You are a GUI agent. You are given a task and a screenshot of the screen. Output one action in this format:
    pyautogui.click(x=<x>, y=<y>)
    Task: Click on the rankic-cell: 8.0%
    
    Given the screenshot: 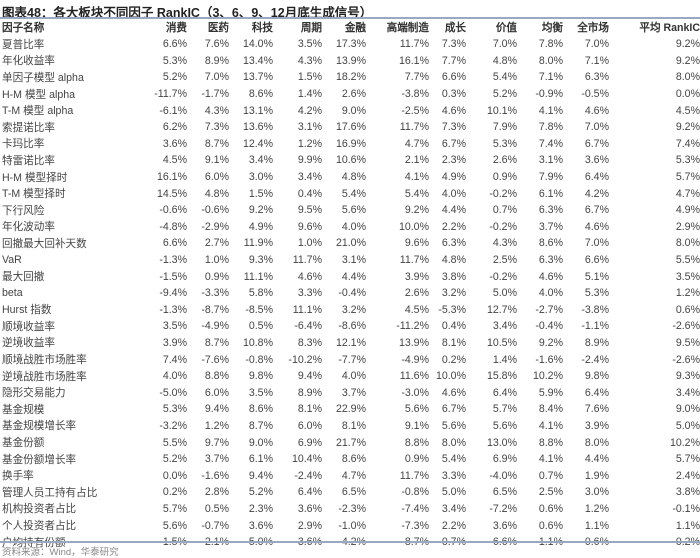 What is the action you would take?
    pyautogui.click(x=550, y=60)
    